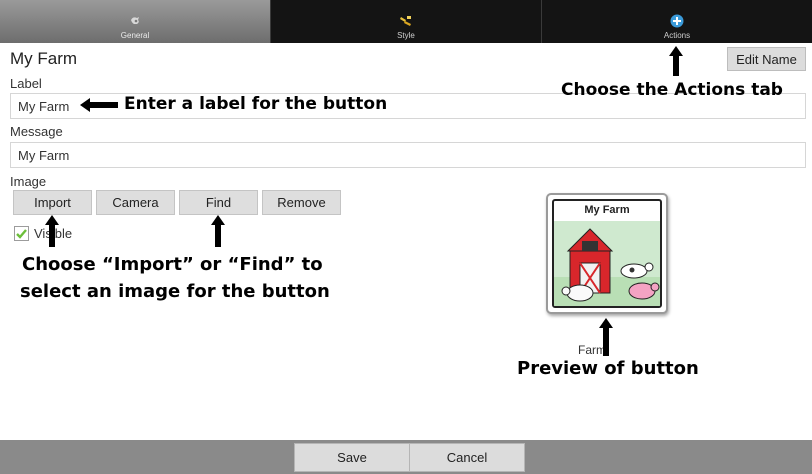 The image size is (812, 474). I want to click on tab-style-label: Style, so click(406, 35).